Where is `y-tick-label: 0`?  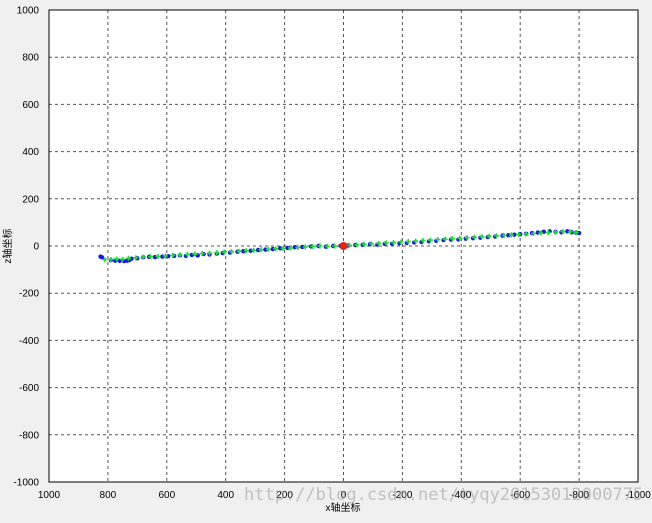
y-tick-label: 0 is located at coordinates (36, 247).